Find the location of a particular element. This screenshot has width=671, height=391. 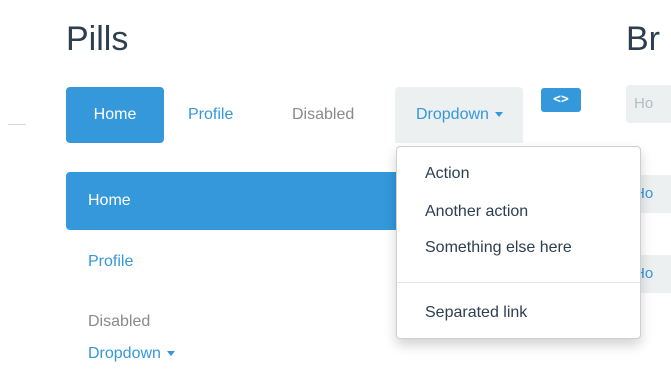

pill-dropdown-toggle: Dropdown is located at coordinates (459, 115).